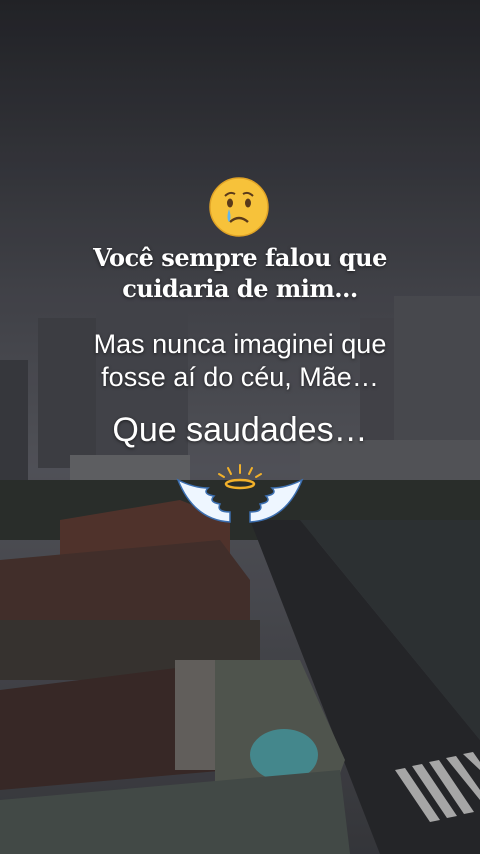 The image size is (480, 854). Describe the element at coordinates (239, 207) in the screenshot. I see `sad-face-emoji-icon` at that location.